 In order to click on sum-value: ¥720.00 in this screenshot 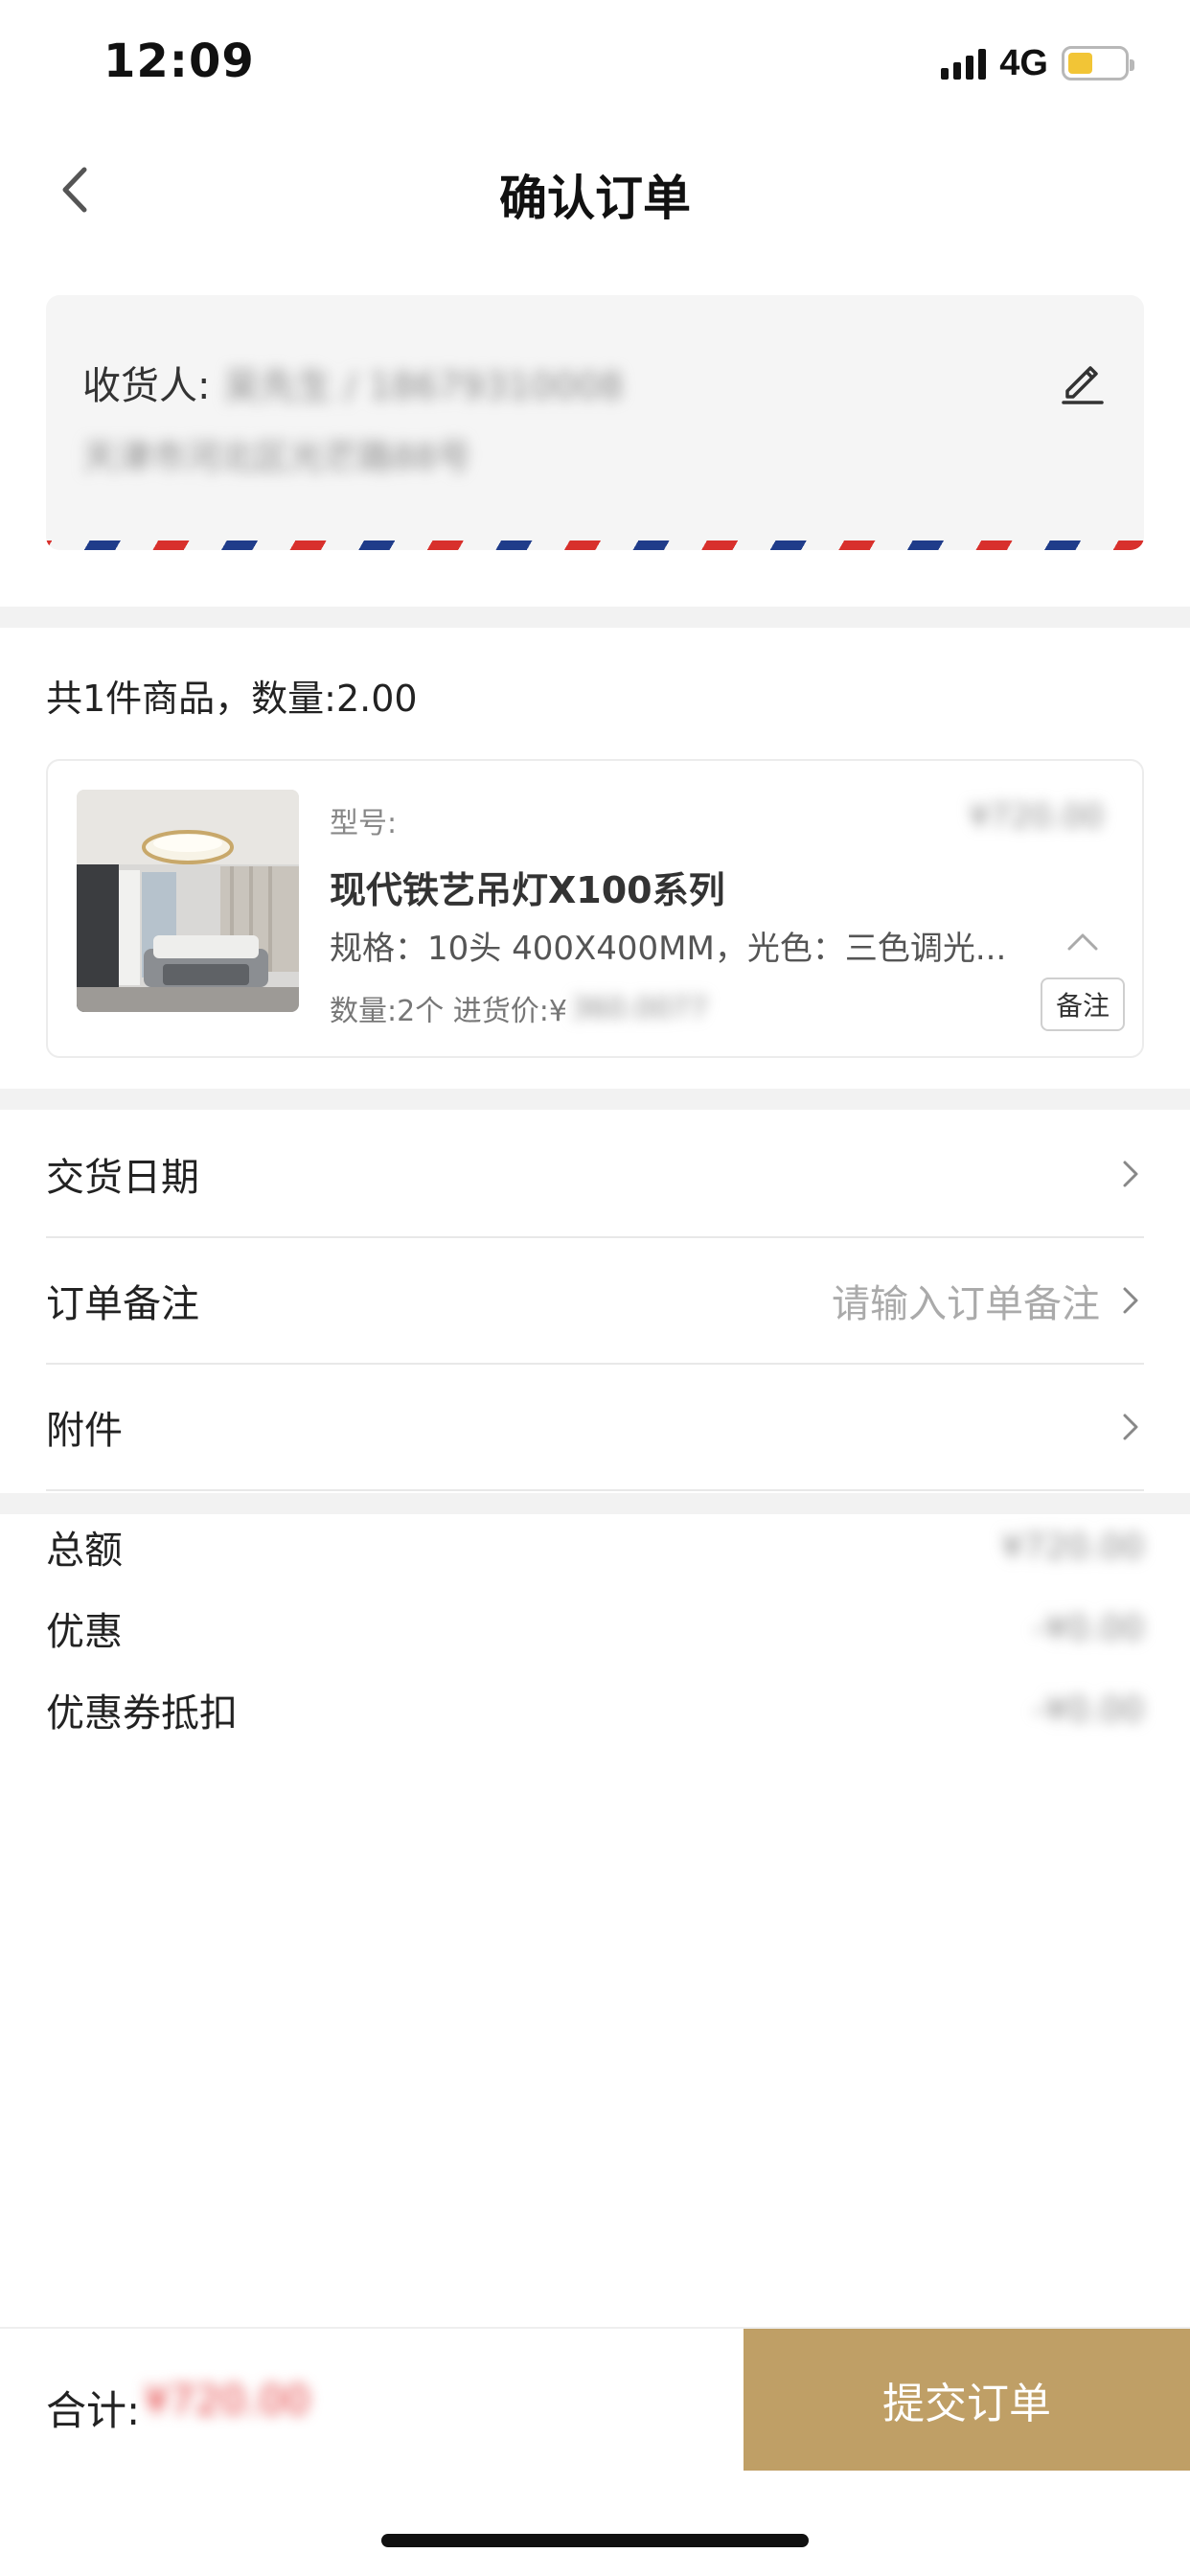, I will do `click(227, 2400)`.